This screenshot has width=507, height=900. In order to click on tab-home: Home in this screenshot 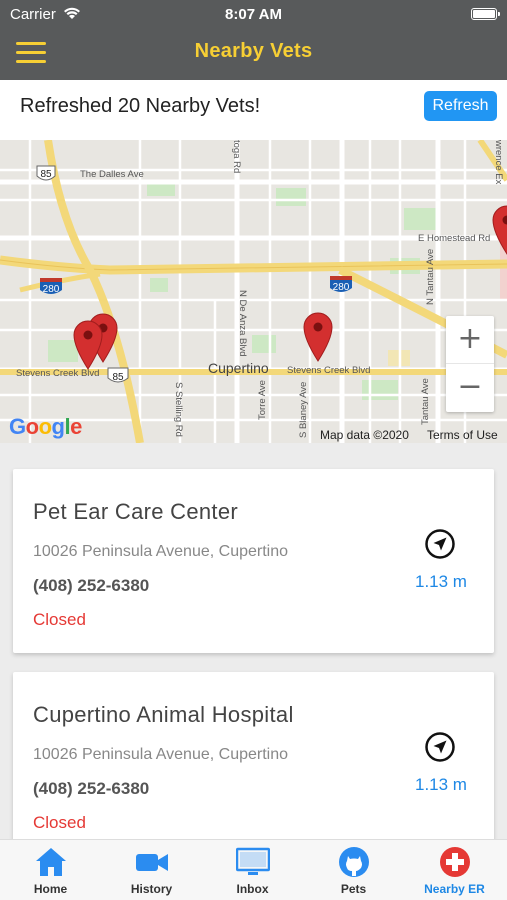, I will do `click(50, 870)`.